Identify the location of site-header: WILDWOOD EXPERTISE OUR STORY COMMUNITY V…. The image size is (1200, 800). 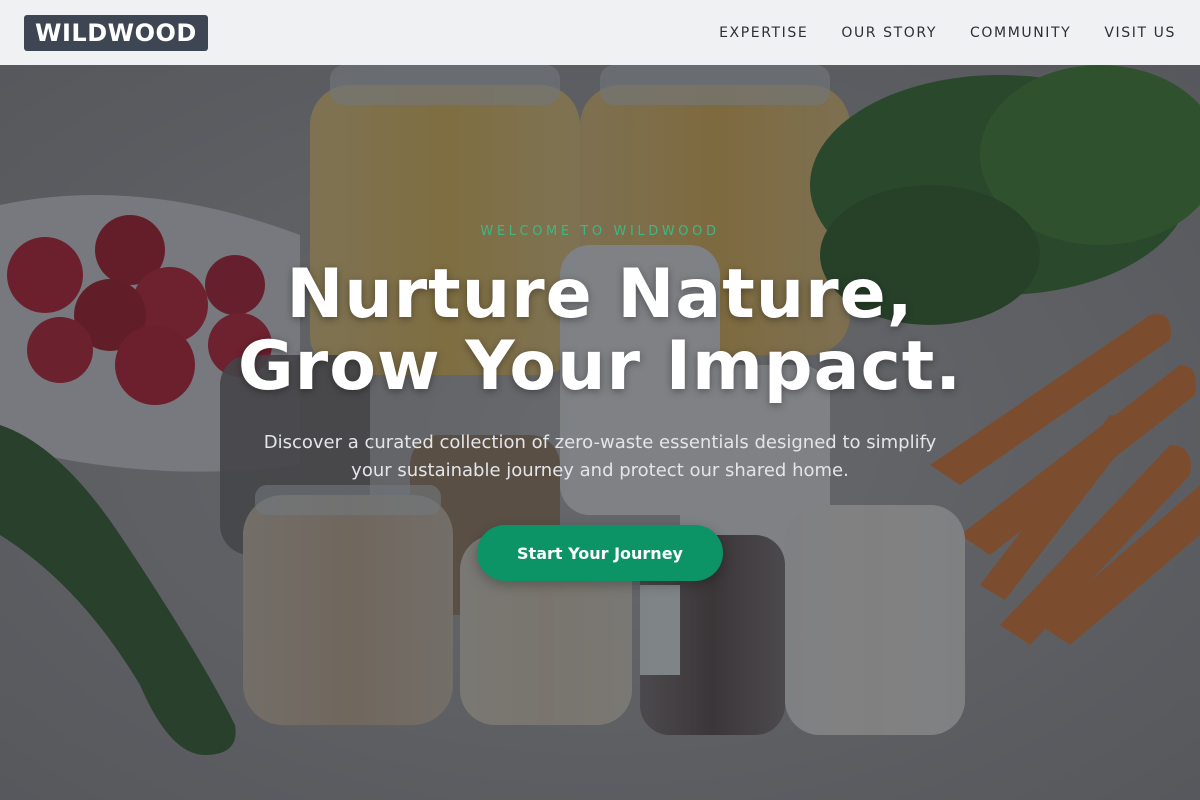
(600, 32).